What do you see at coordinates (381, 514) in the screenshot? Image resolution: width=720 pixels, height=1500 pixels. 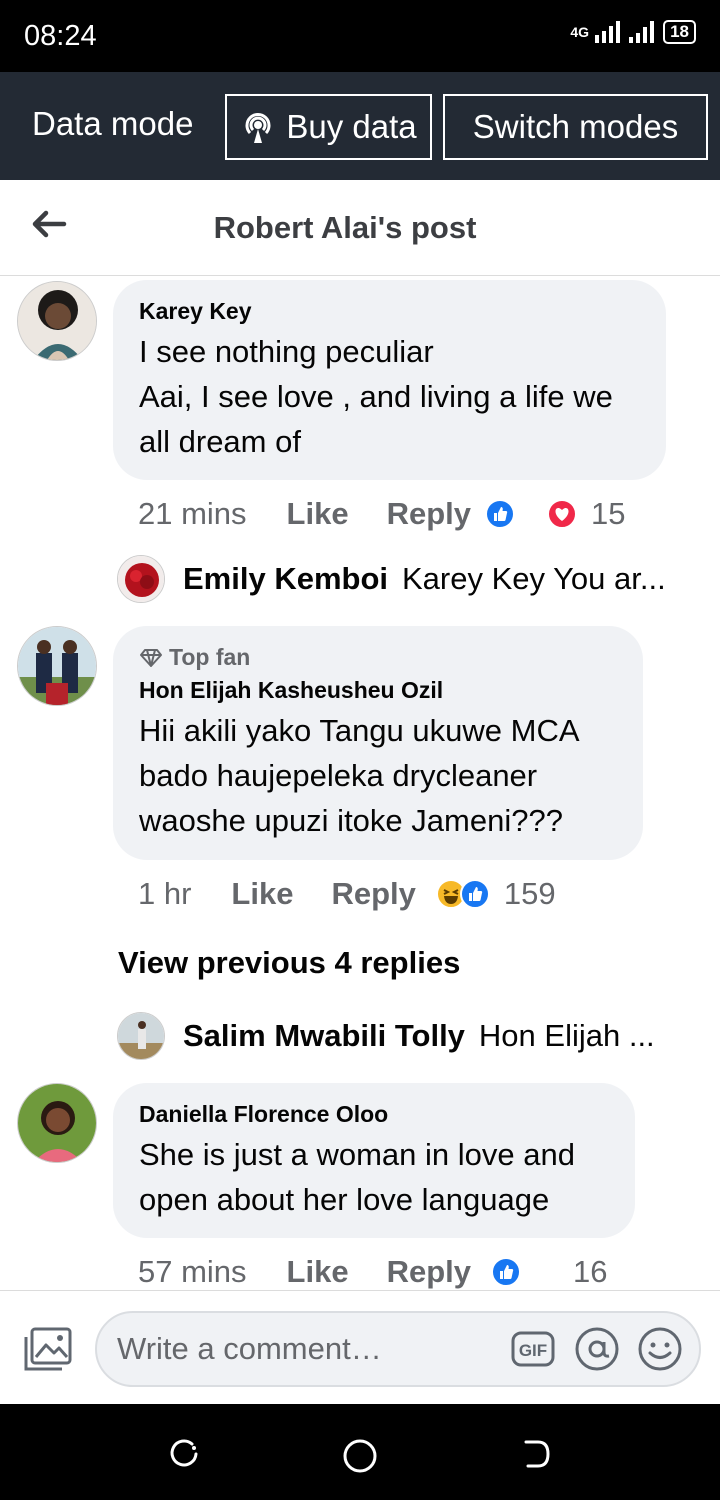 I see `comment-meta: 21 mins Like Reply 15` at bounding box center [381, 514].